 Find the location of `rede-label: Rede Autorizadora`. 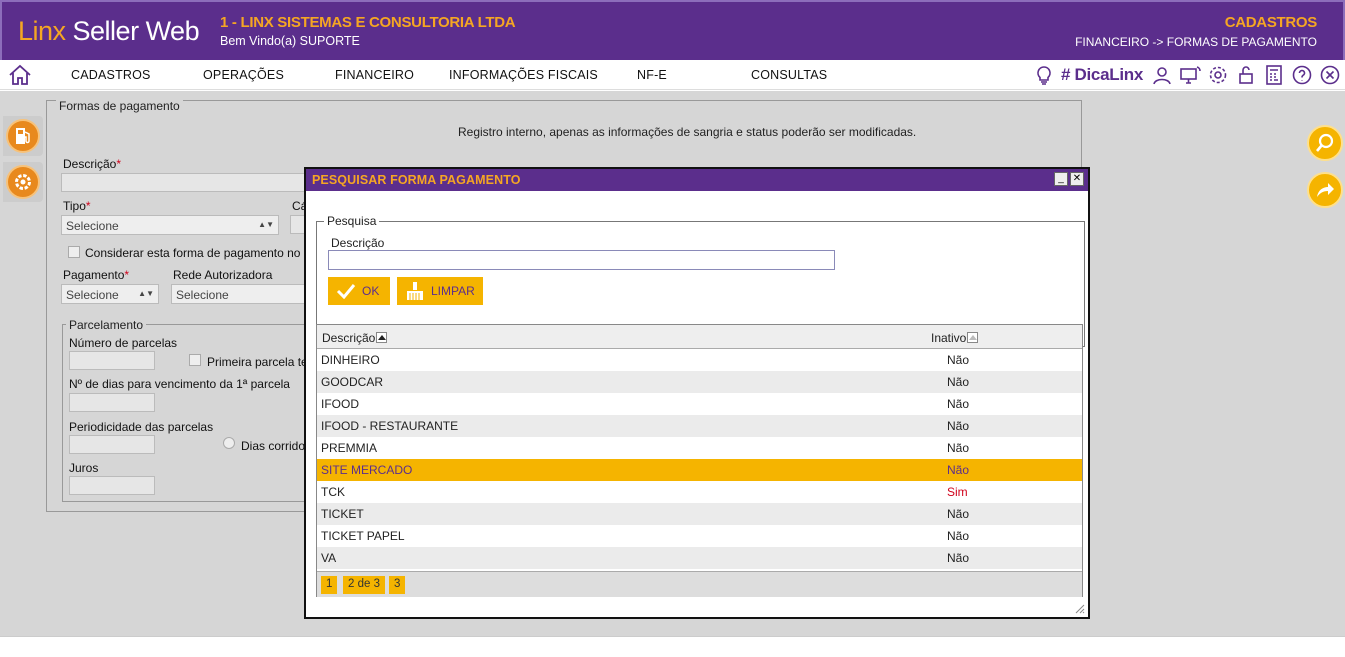

rede-label: Rede Autorizadora is located at coordinates (223, 275).